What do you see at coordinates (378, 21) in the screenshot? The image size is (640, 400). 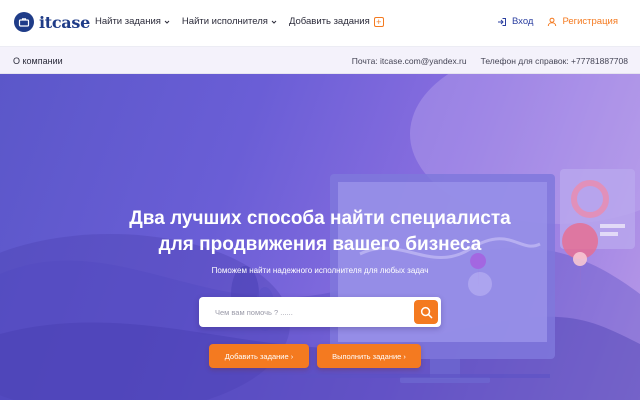 I see `plus-square-icon: +` at bounding box center [378, 21].